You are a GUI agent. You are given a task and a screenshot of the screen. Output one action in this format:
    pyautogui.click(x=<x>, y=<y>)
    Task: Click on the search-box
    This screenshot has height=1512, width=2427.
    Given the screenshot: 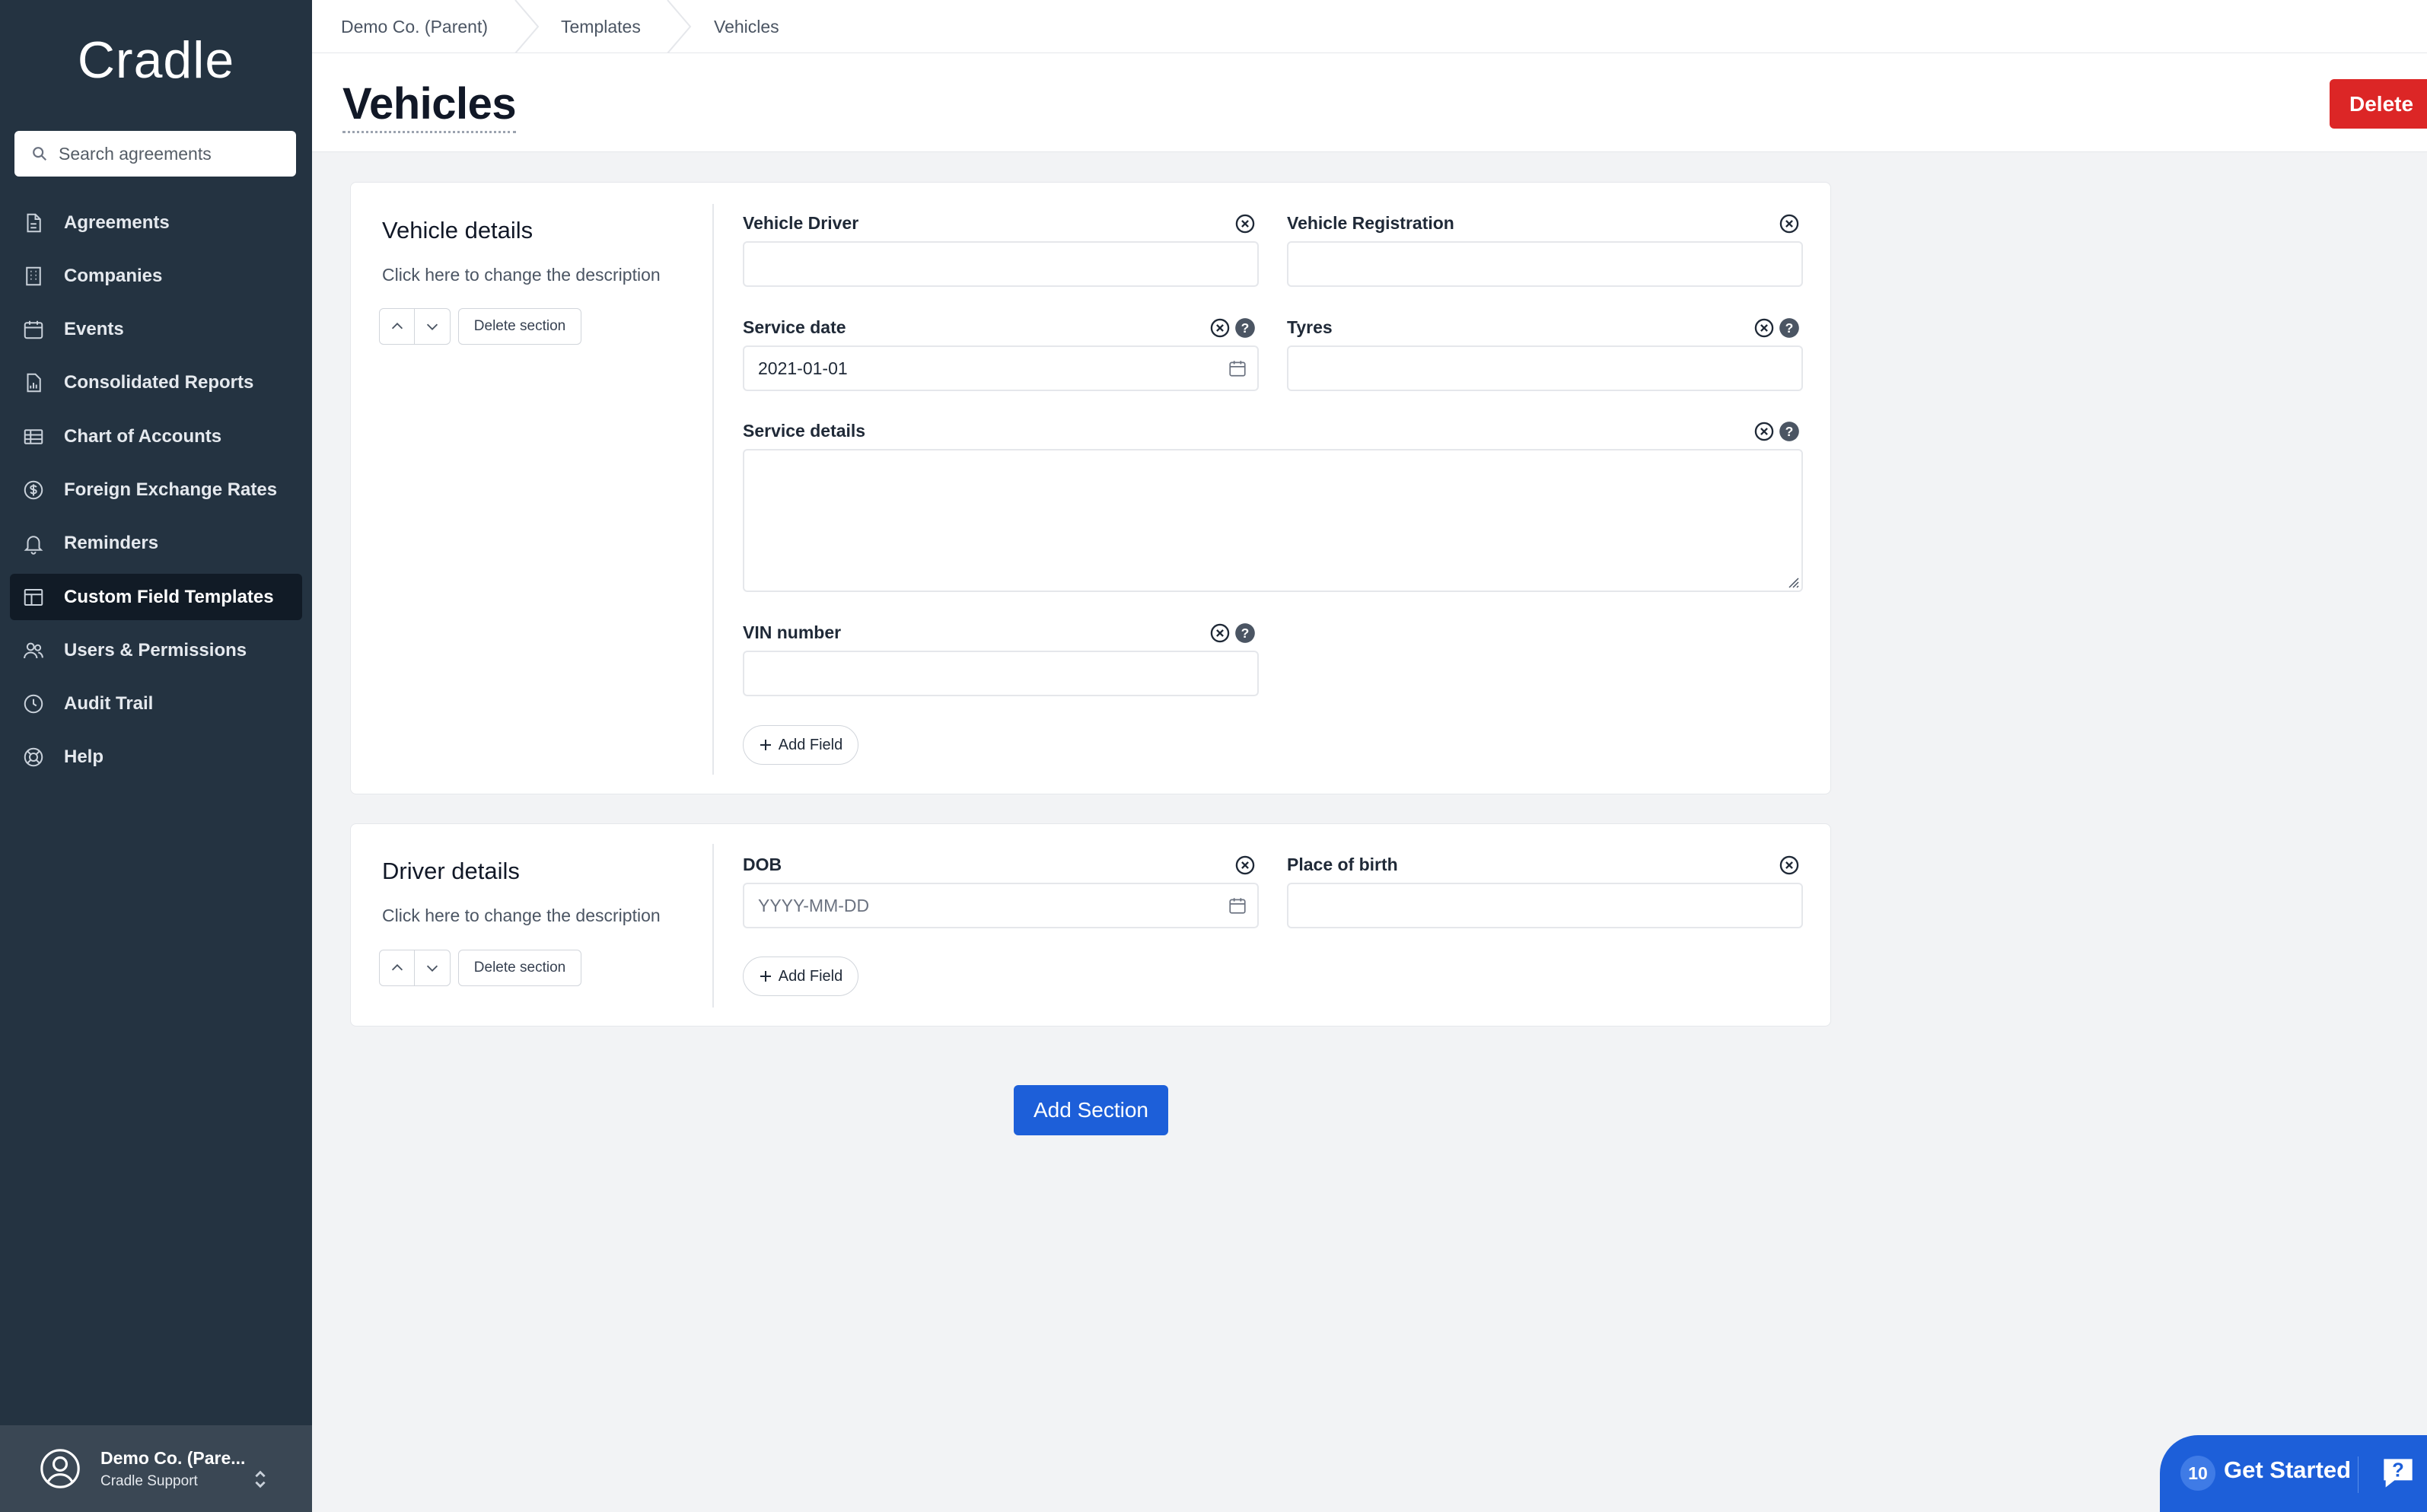 What is the action you would take?
    pyautogui.click(x=155, y=154)
    